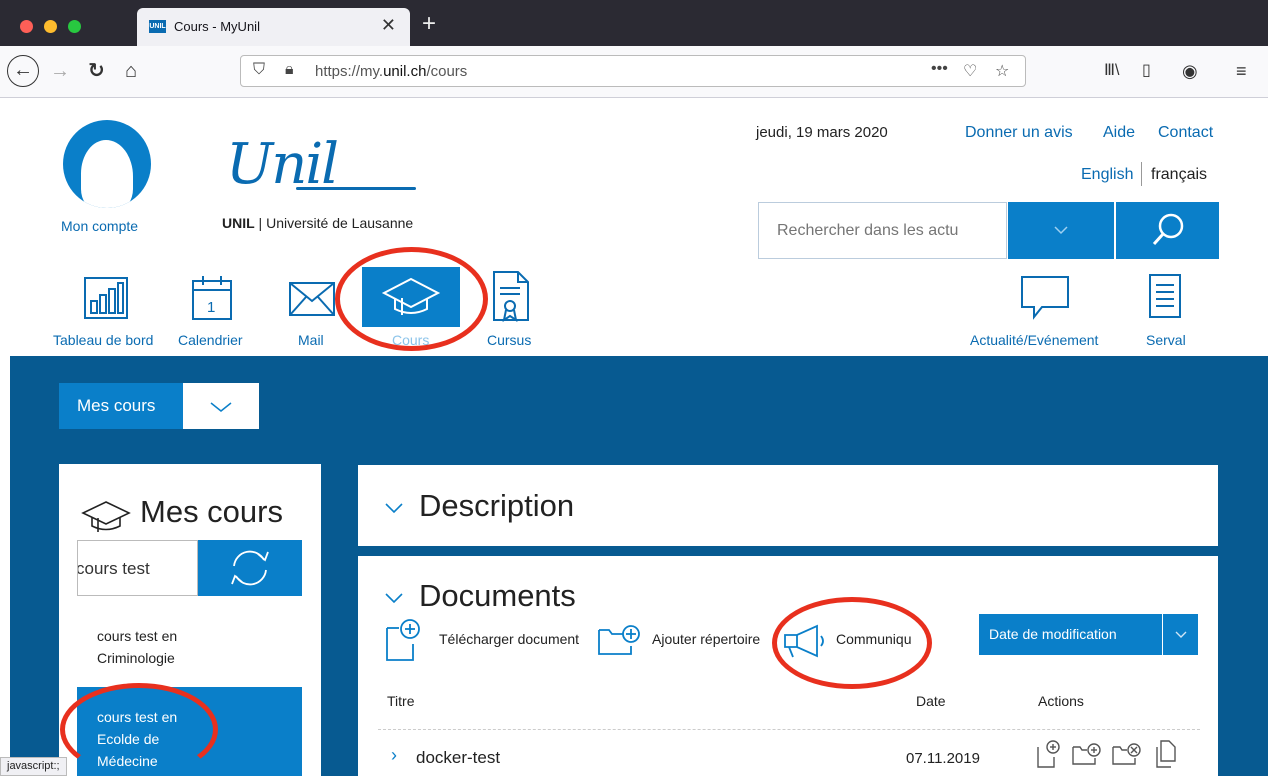 The width and height of the screenshot is (1268, 776). I want to click on bookmark-star-icon: ☆, so click(1002, 71).